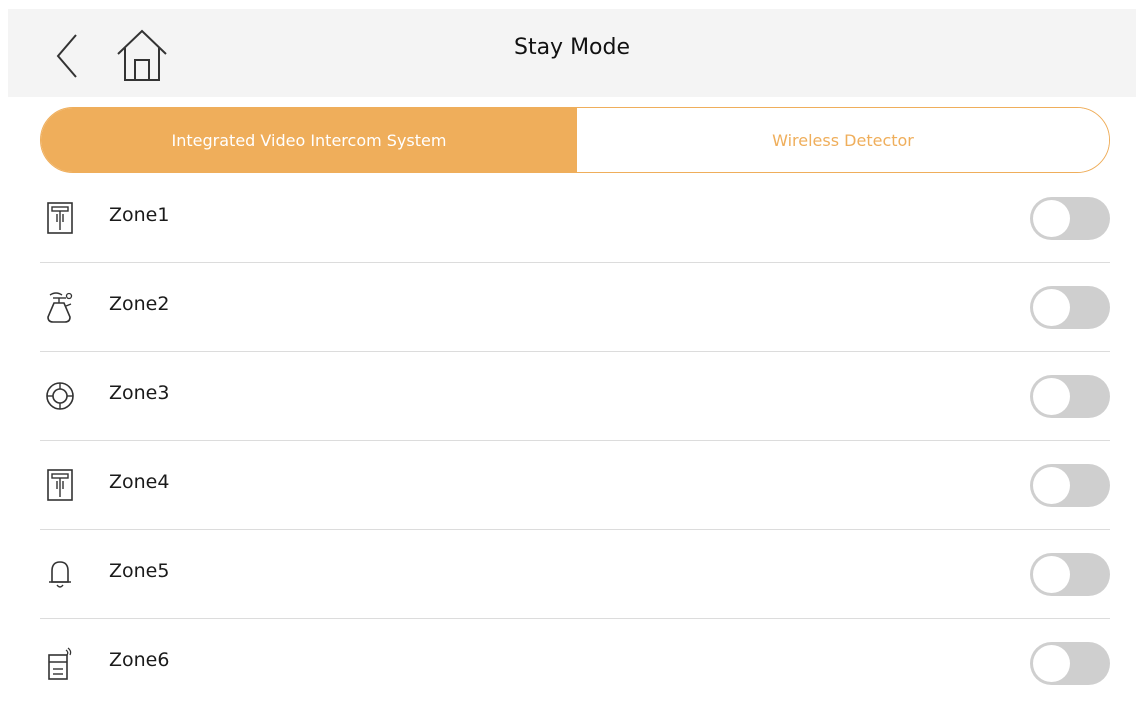 This screenshot has width=1136, height=708. Describe the element at coordinates (575, 396) in the screenshot. I see `zone-row: Zone3` at that location.